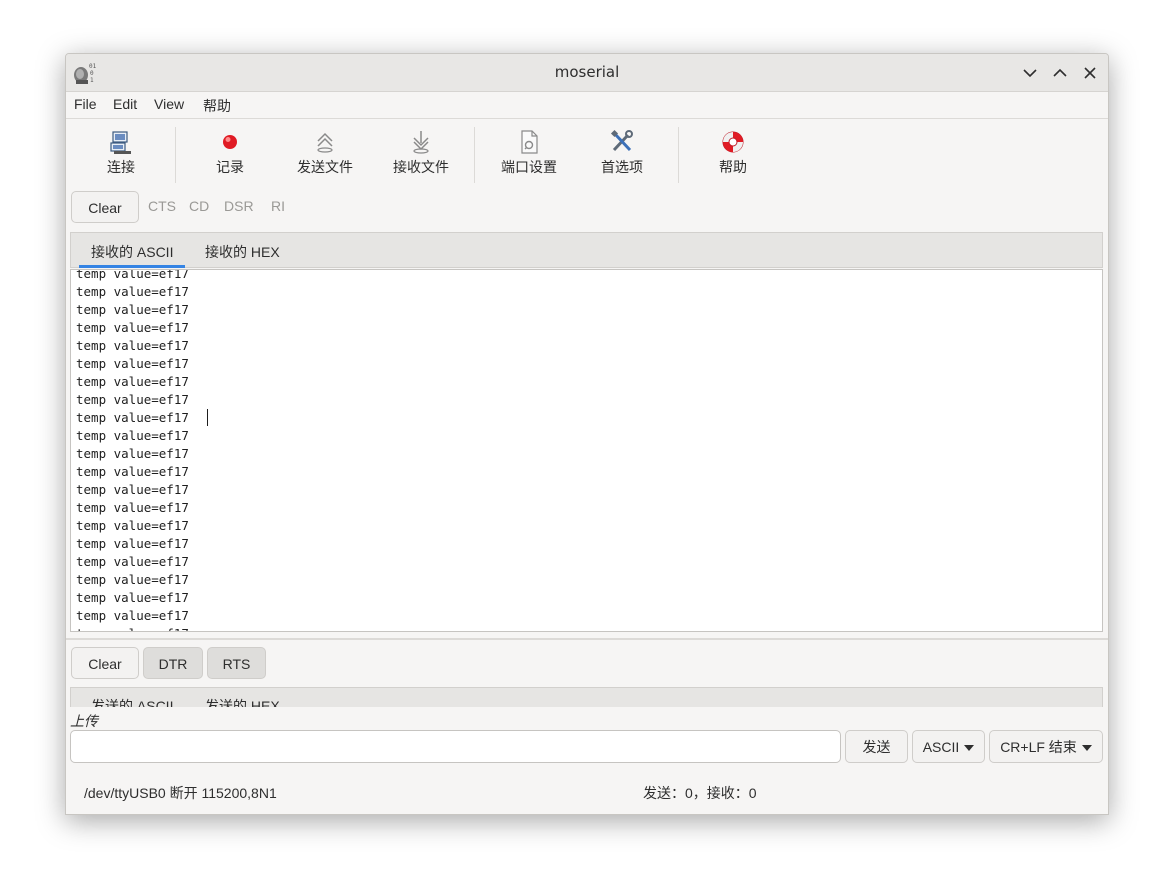 This screenshot has width=1172, height=891. I want to click on record-icon, so click(230, 142).